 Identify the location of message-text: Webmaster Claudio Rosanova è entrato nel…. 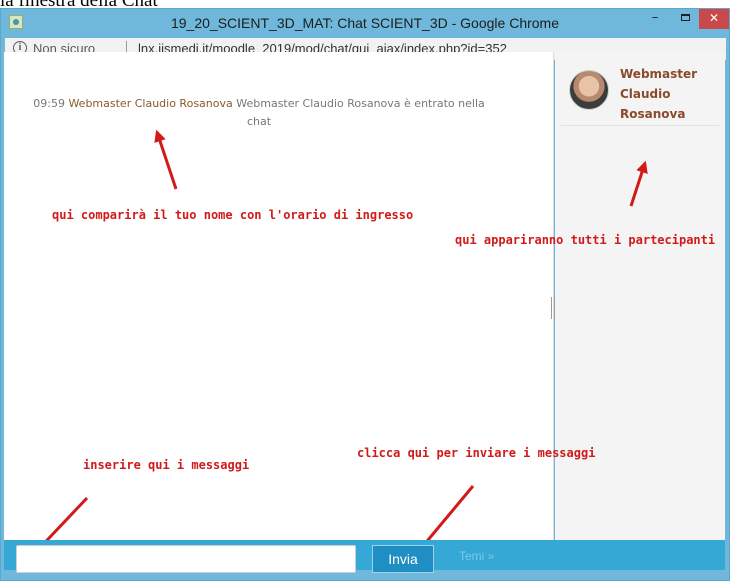
(360, 112).